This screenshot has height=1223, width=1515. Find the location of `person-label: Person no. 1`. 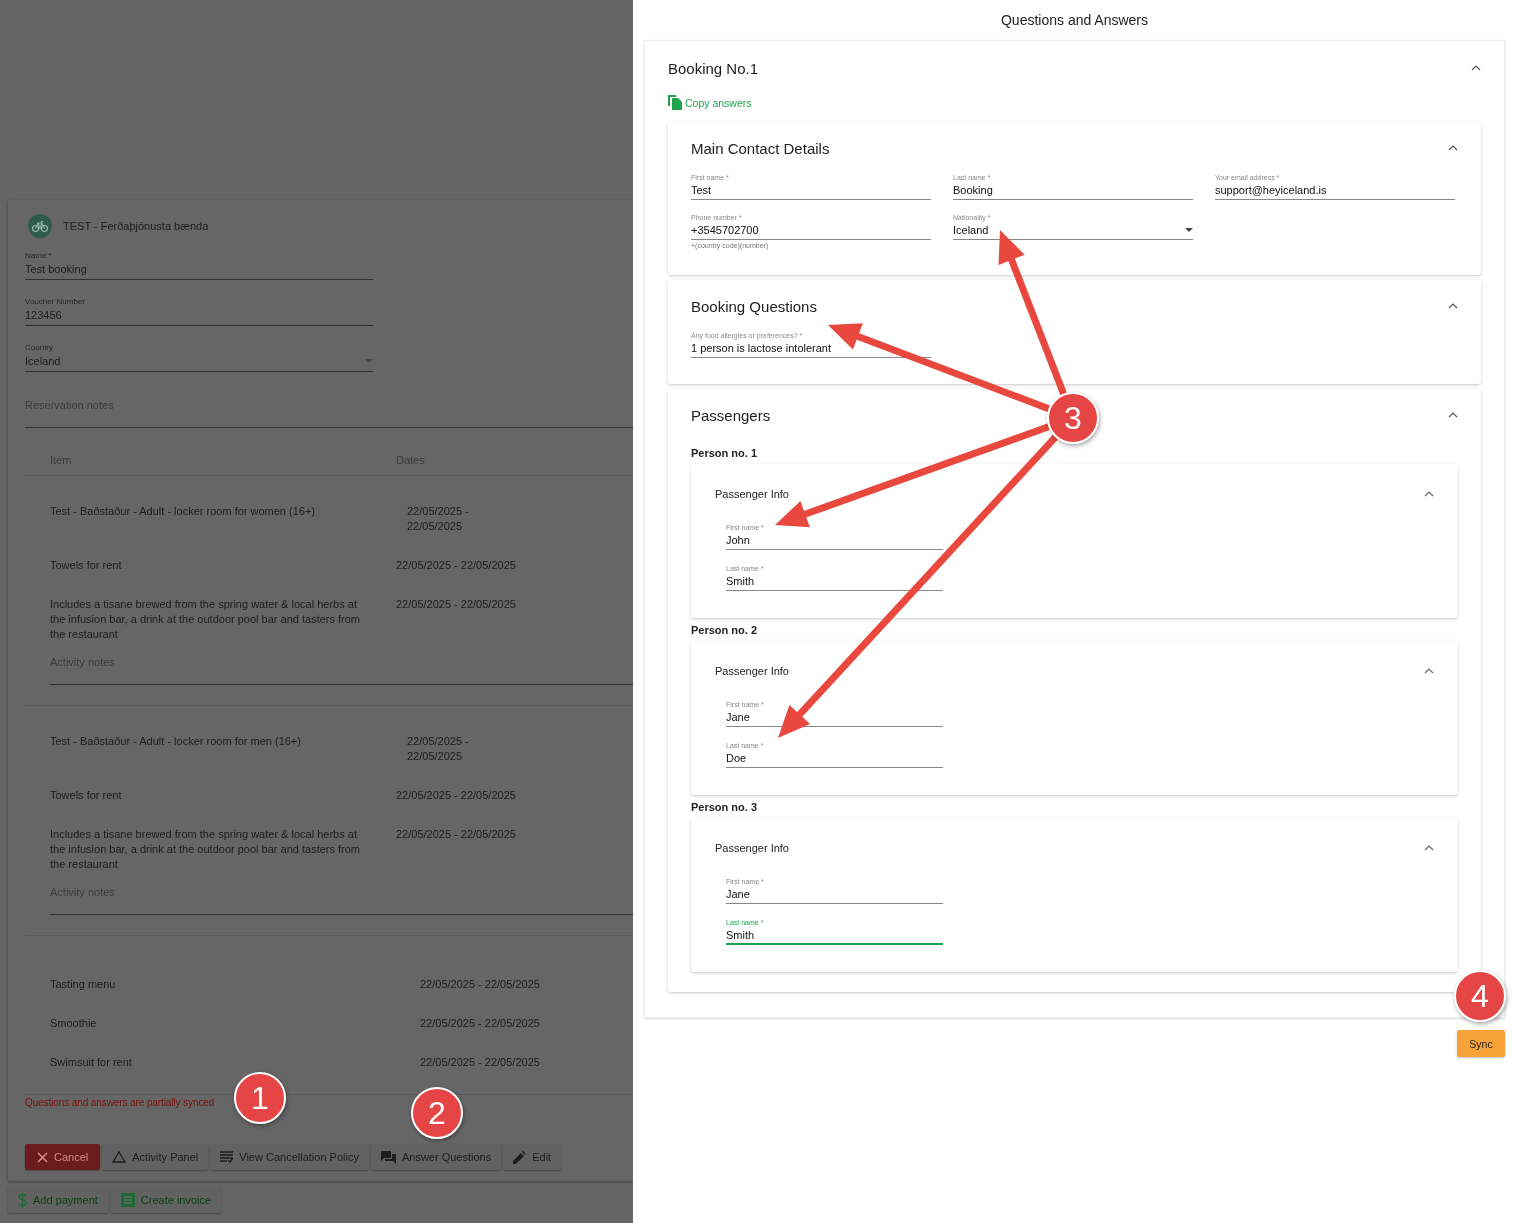

person-label: Person no. 1 is located at coordinates (724, 453).